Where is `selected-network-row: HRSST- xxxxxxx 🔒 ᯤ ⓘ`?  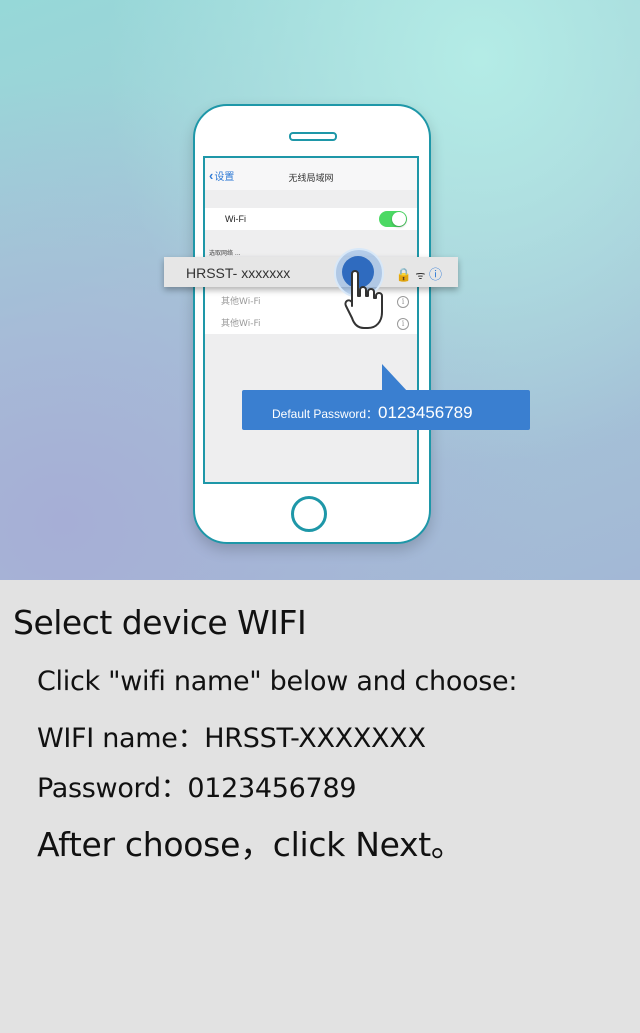 selected-network-row: HRSST- xxxxxxx 🔒 ᯤ ⓘ is located at coordinates (311, 272).